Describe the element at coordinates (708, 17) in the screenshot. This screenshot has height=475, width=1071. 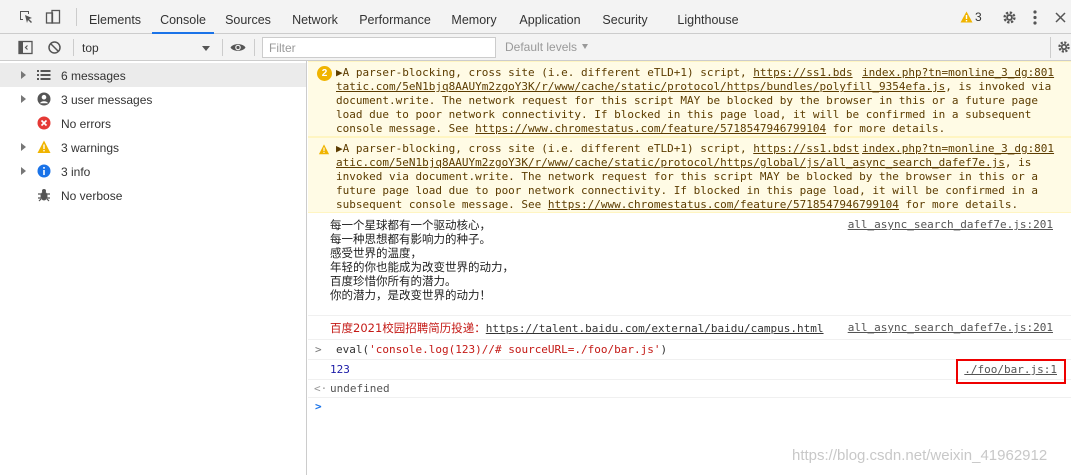
I see `tab-lighthouse: Lighthouse` at that location.